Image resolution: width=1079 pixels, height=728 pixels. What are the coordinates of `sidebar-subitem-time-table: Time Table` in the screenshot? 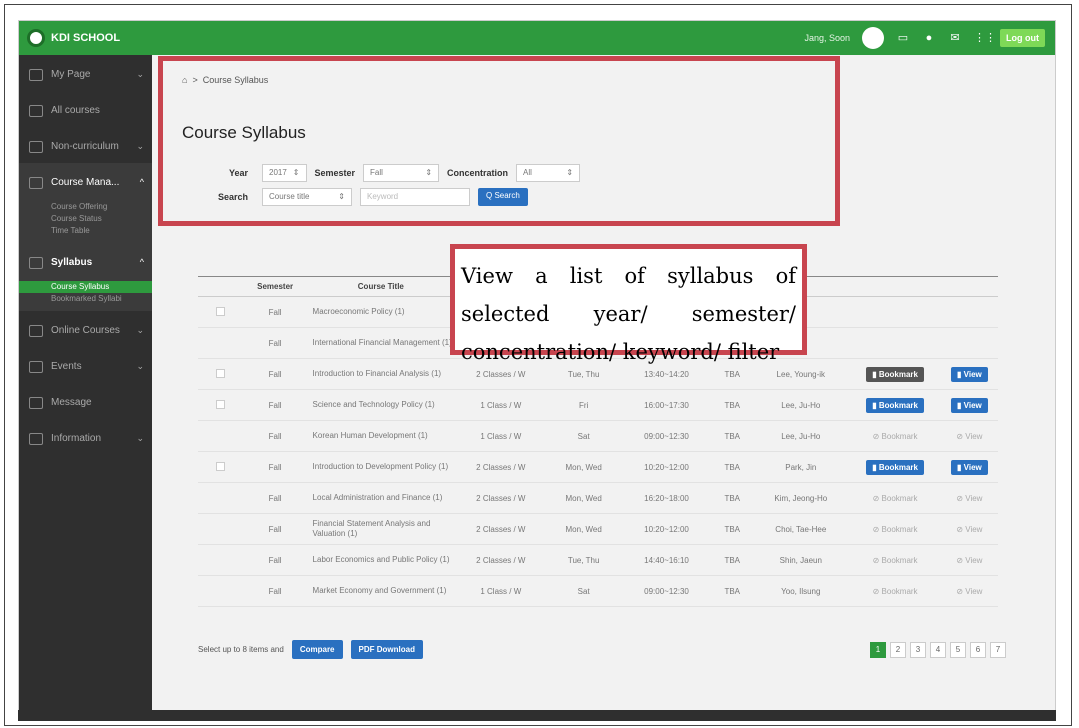 It's located at (101, 231).